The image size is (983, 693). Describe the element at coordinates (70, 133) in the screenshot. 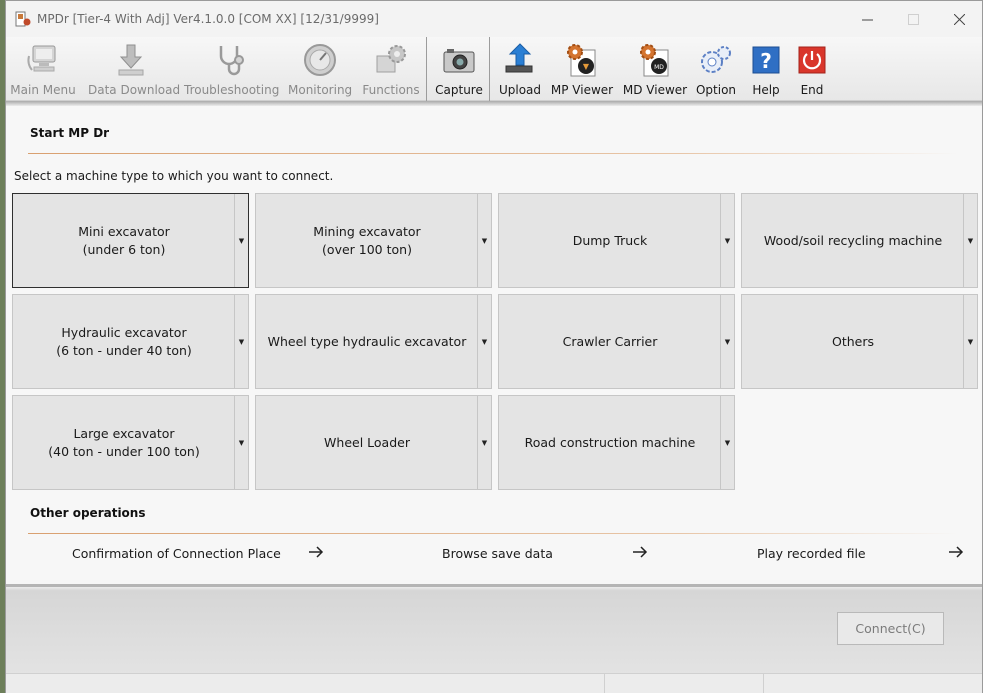

I see `start-section-title: Start MP Dr` at that location.